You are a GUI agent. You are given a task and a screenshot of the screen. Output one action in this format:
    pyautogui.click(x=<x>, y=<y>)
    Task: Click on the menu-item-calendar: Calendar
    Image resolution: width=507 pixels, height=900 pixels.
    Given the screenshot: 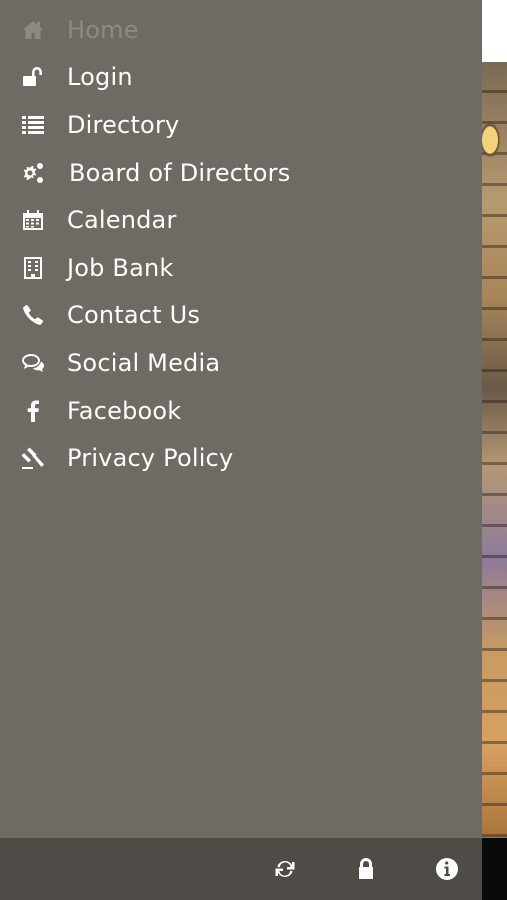 What is the action you would take?
    pyautogui.click(x=241, y=220)
    